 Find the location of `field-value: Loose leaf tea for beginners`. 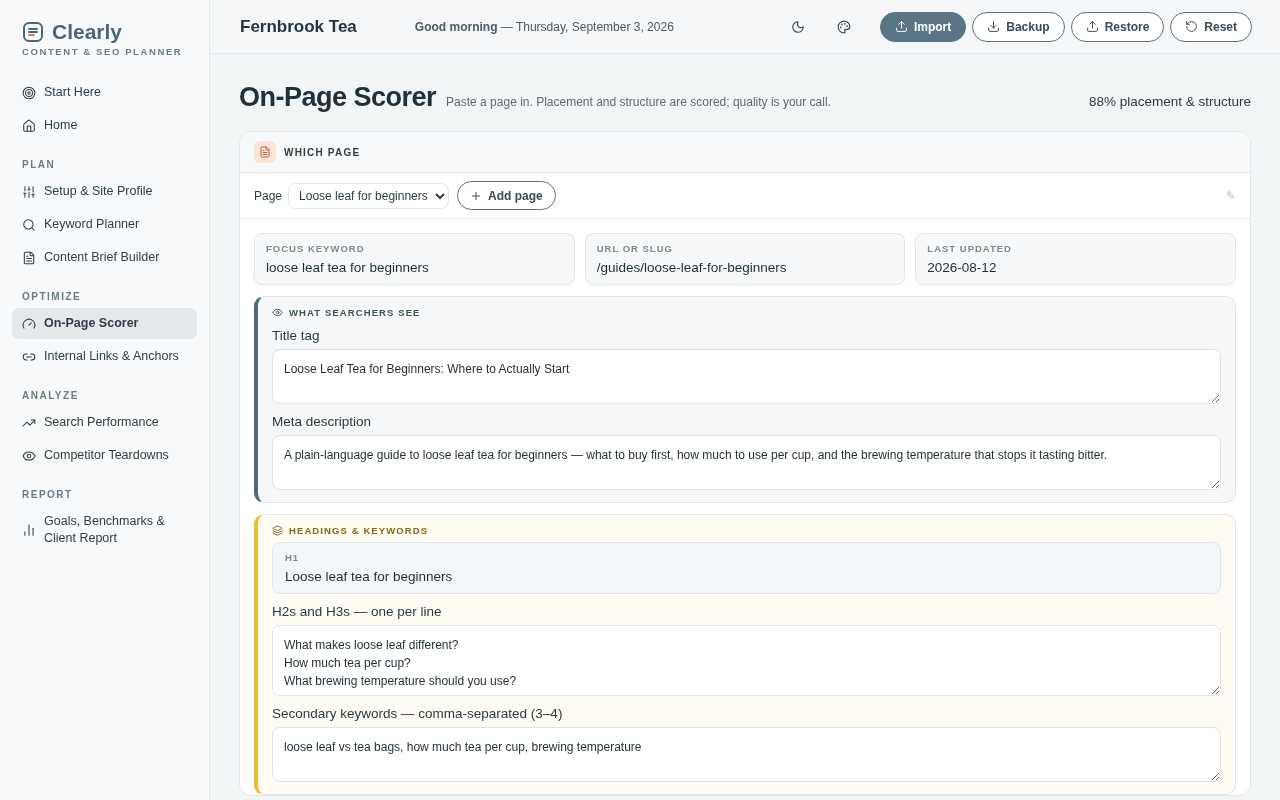

field-value: Loose leaf tea for beginners is located at coordinates (369, 576).